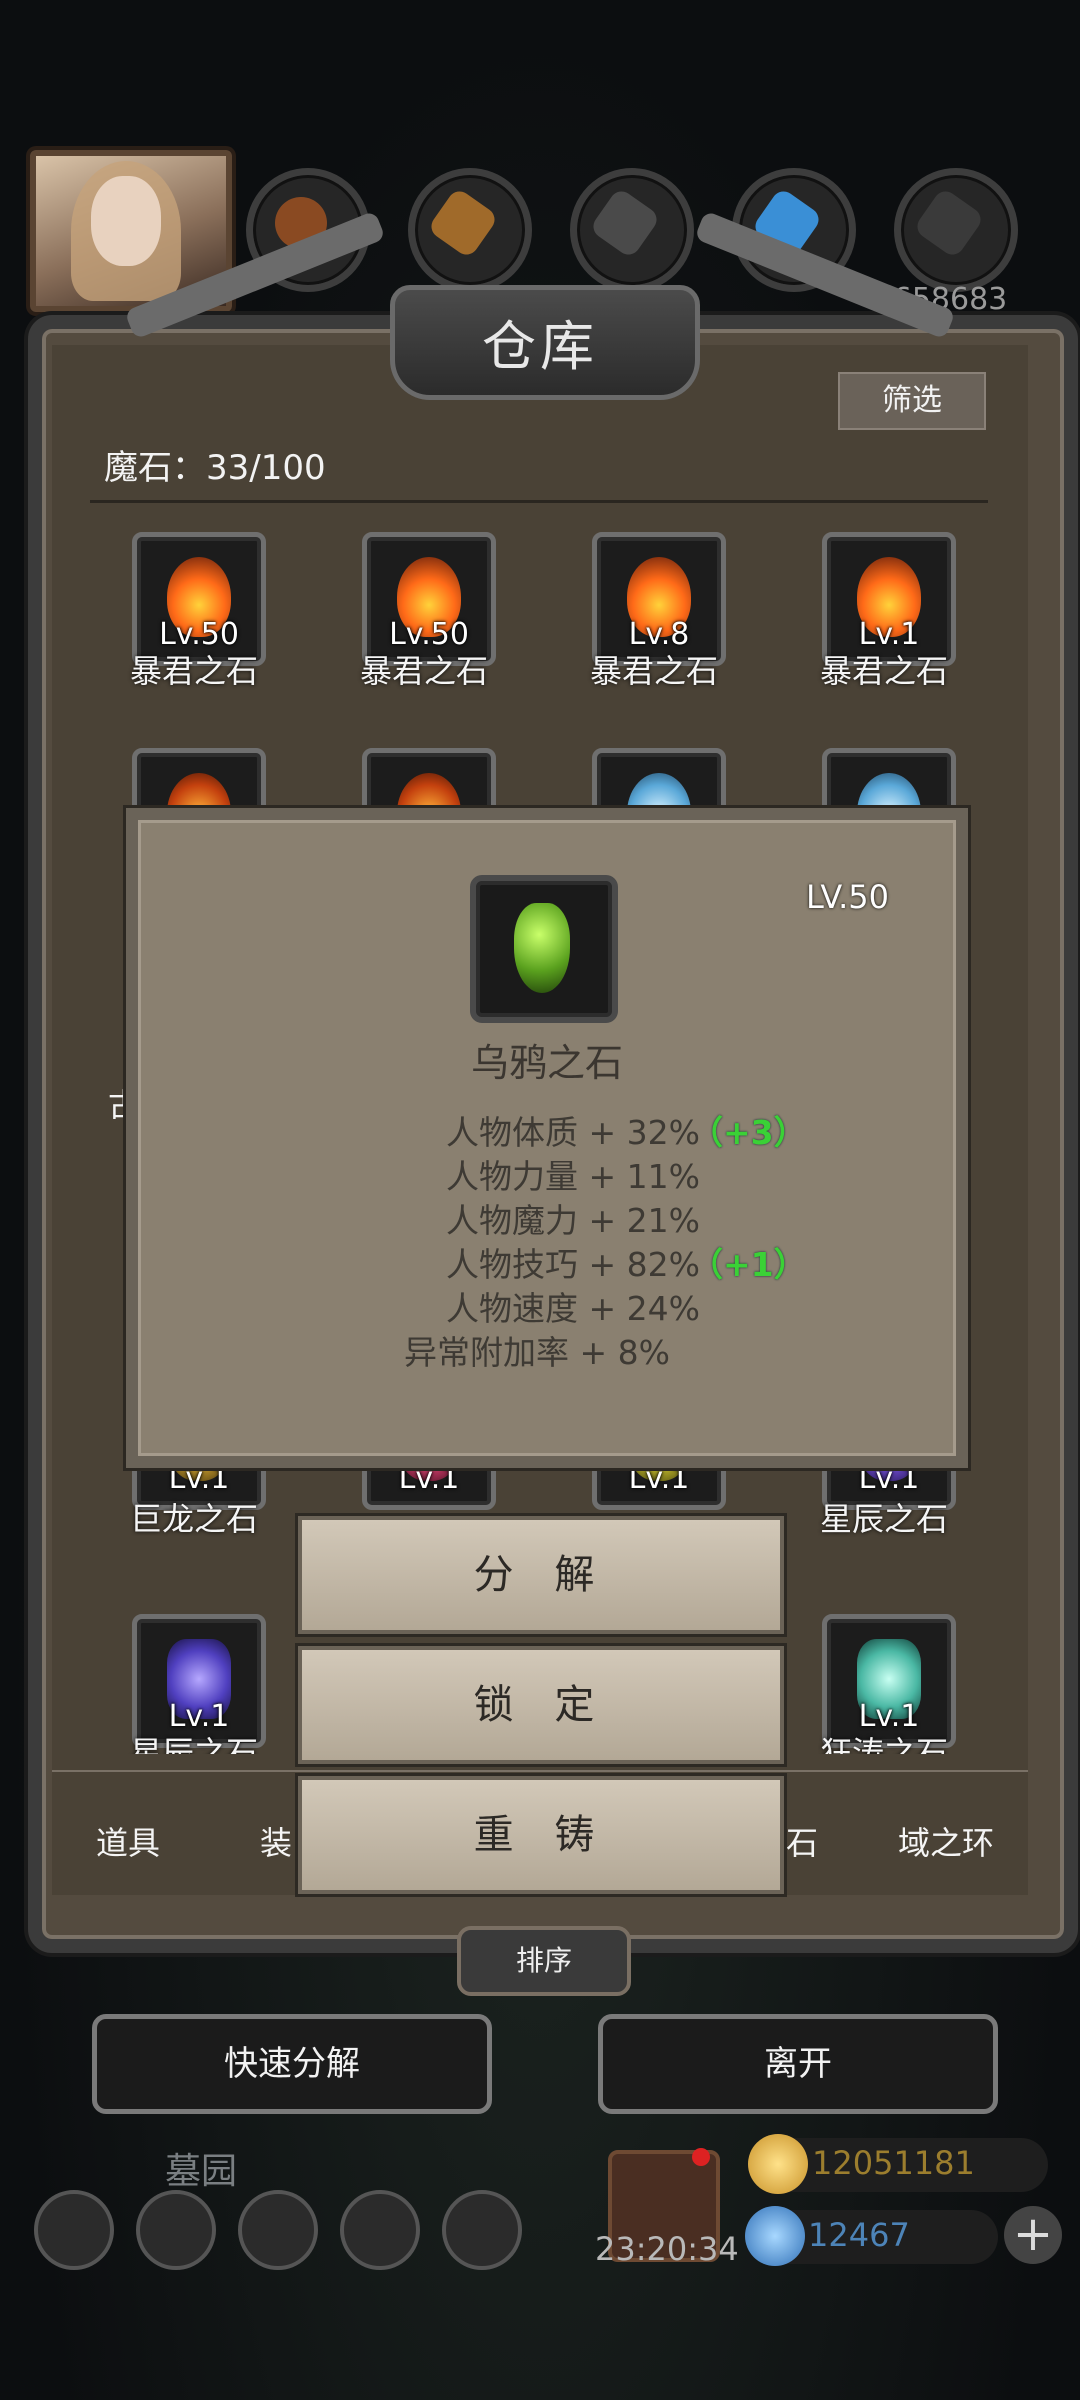 The height and width of the screenshot is (2400, 1080). What do you see at coordinates (470, 230) in the screenshot?
I see `plank-icon` at bounding box center [470, 230].